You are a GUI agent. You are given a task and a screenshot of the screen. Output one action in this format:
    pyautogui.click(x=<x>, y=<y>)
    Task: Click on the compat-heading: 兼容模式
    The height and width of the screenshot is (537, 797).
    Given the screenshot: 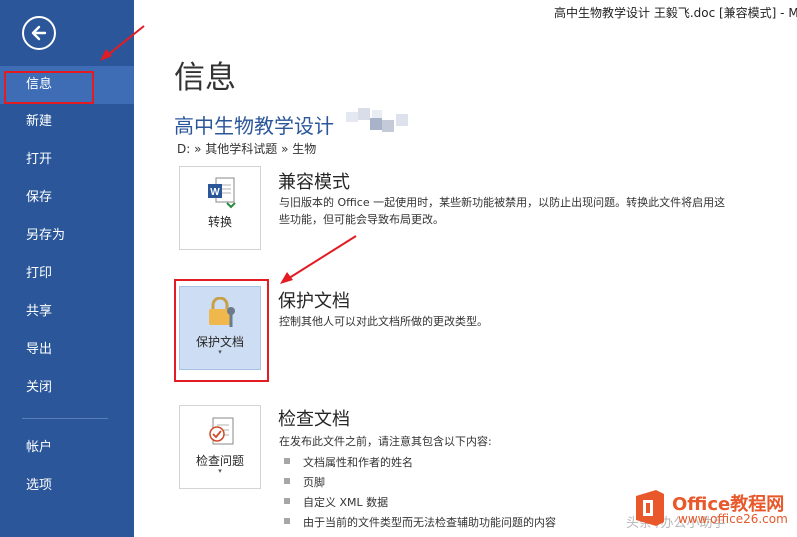 What is the action you would take?
    pyautogui.click(x=314, y=182)
    